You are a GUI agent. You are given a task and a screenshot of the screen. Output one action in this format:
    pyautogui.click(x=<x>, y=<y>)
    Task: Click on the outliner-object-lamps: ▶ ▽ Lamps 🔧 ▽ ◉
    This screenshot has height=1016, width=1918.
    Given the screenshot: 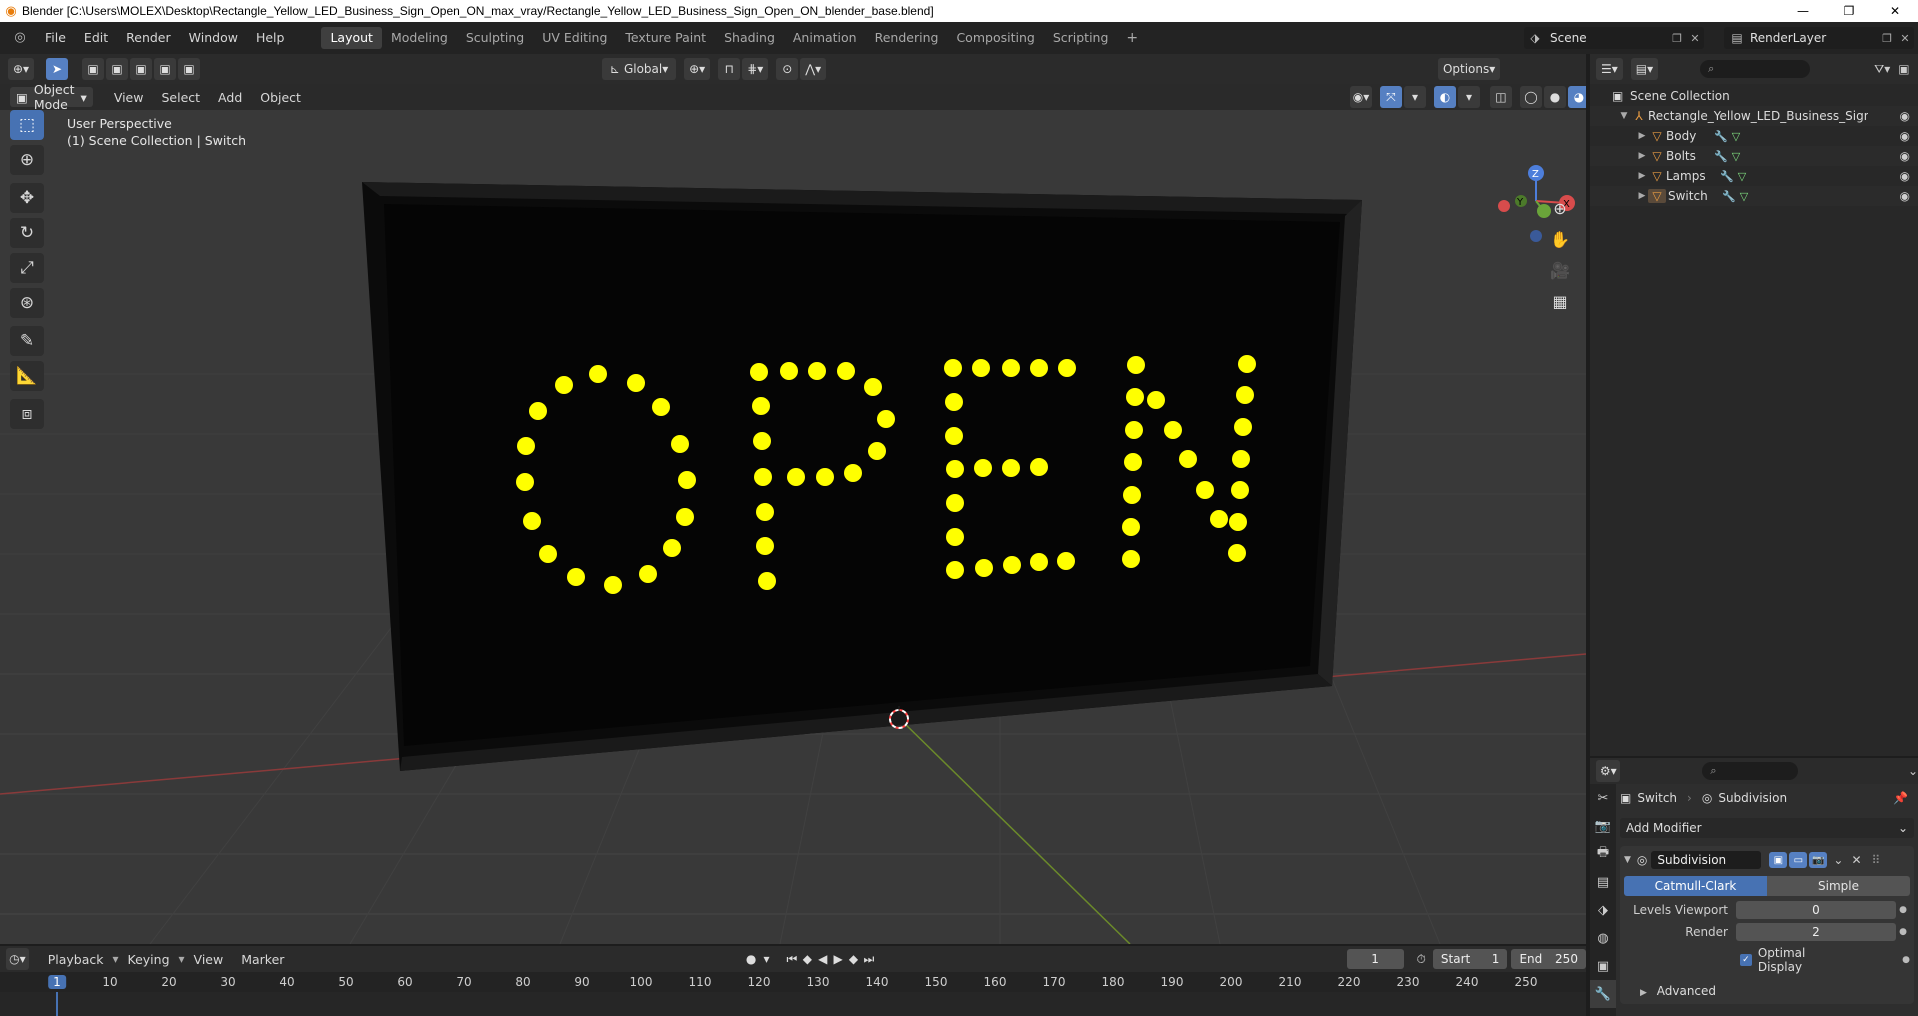 What is the action you would take?
    pyautogui.click(x=1754, y=176)
    